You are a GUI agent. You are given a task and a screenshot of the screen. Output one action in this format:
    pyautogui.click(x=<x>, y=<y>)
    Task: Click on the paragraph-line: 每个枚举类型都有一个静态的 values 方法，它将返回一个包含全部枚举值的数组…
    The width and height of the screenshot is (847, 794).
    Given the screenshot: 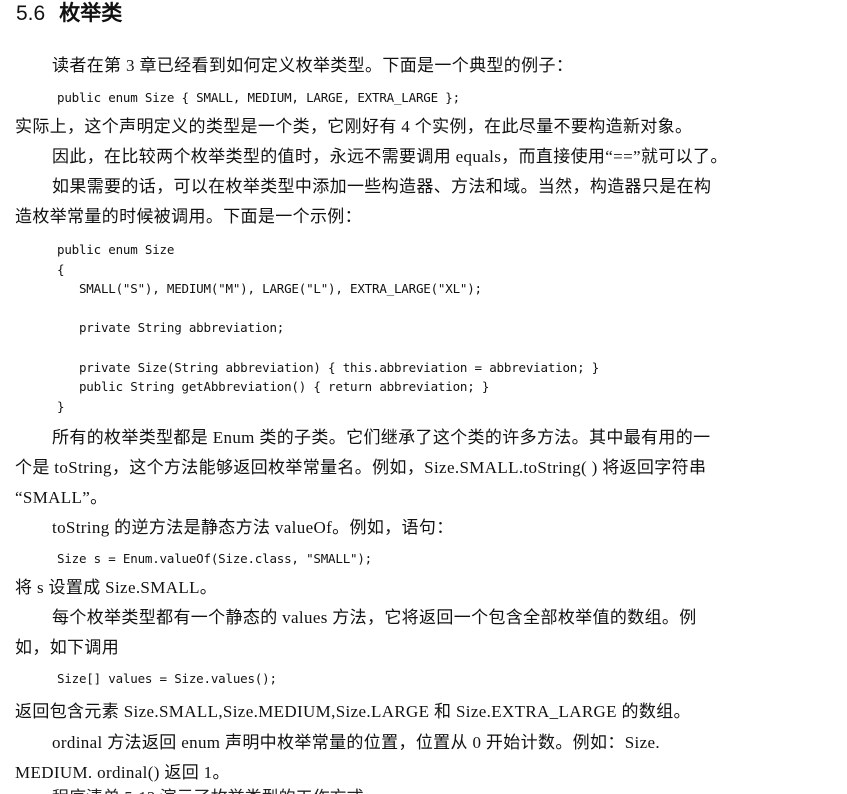 What is the action you would take?
    pyautogui.click(x=374, y=617)
    